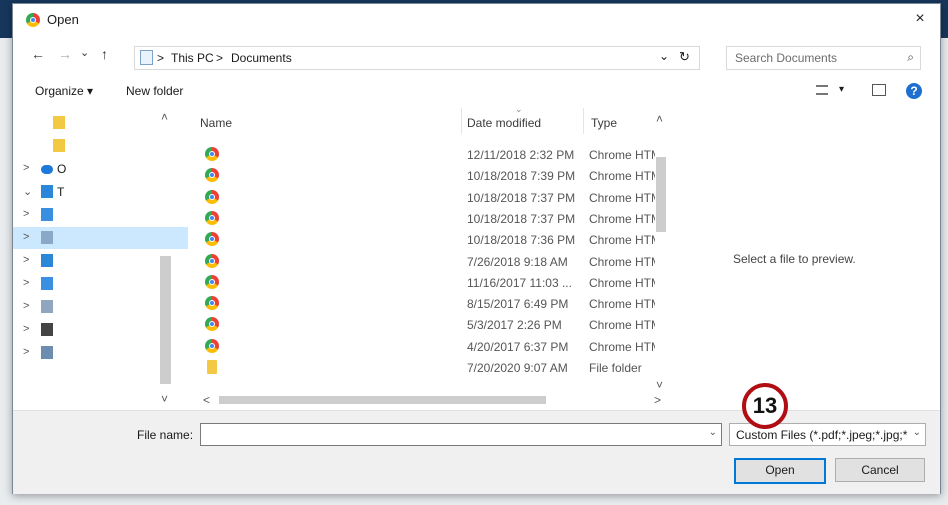 The image size is (948, 505). Describe the element at coordinates (216, 123) in the screenshot. I see `column-name: Name` at that location.